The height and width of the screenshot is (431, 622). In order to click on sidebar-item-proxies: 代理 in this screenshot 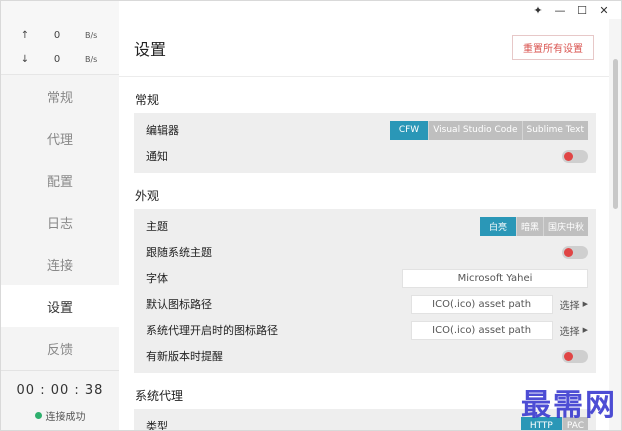, I will do `click(60, 138)`.